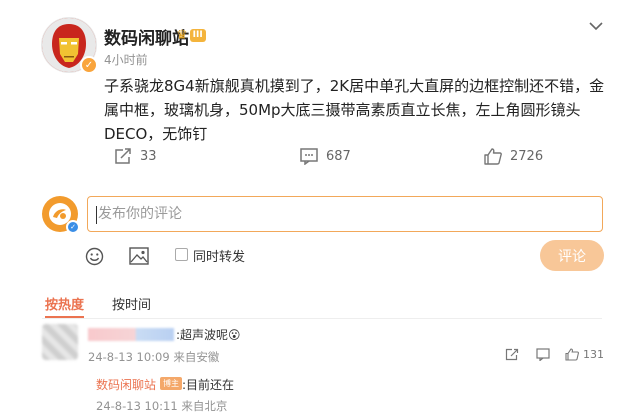 Image resolution: width=633 pixels, height=418 pixels. I want to click on vip-level: III, so click(197, 35).